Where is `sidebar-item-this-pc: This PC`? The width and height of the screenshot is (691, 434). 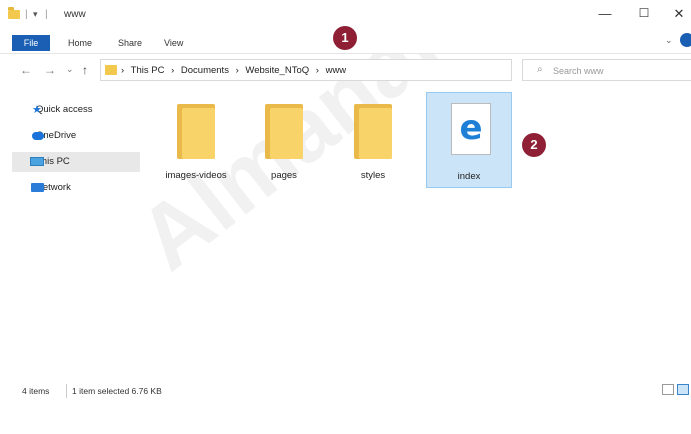 sidebar-item-this-pc: This PC is located at coordinates (76, 162).